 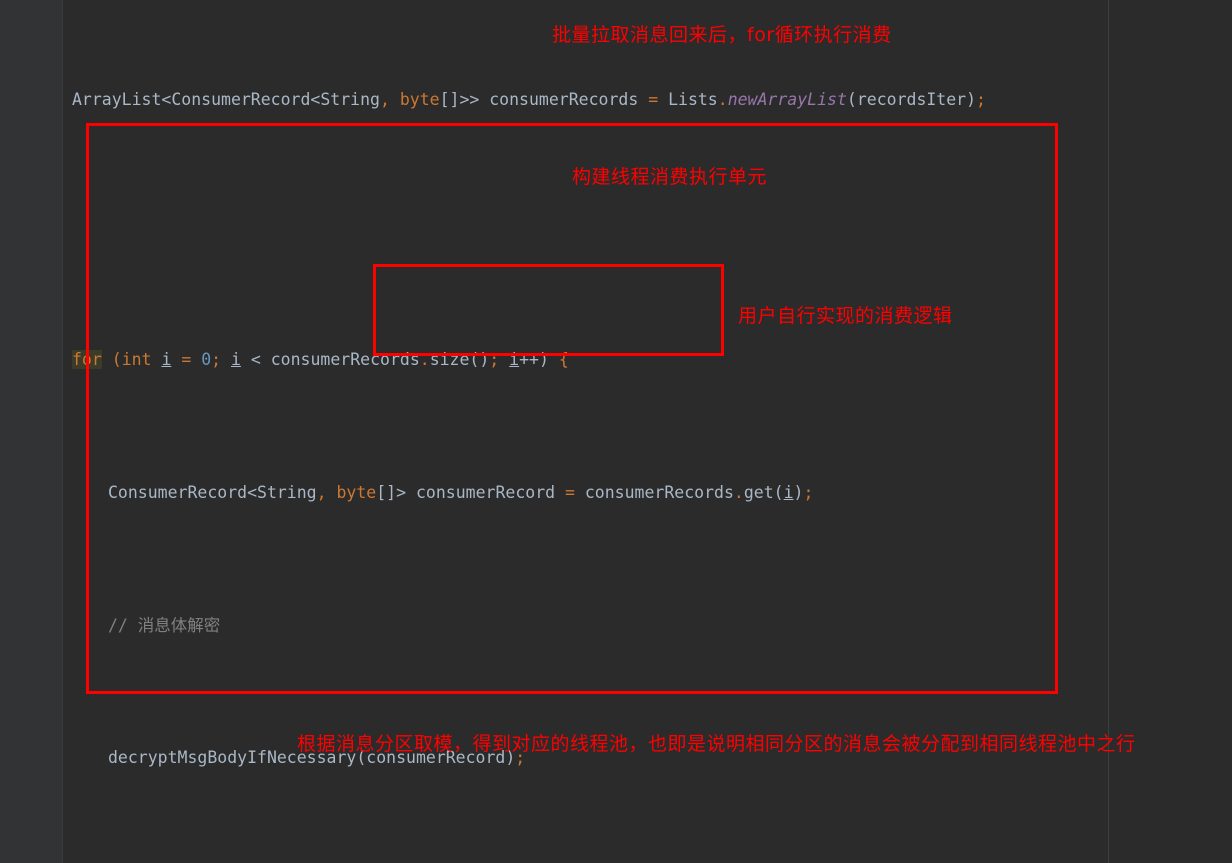 What do you see at coordinates (164, 625) in the screenshot?
I see `code-line: // 消息体解密` at bounding box center [164, 625].